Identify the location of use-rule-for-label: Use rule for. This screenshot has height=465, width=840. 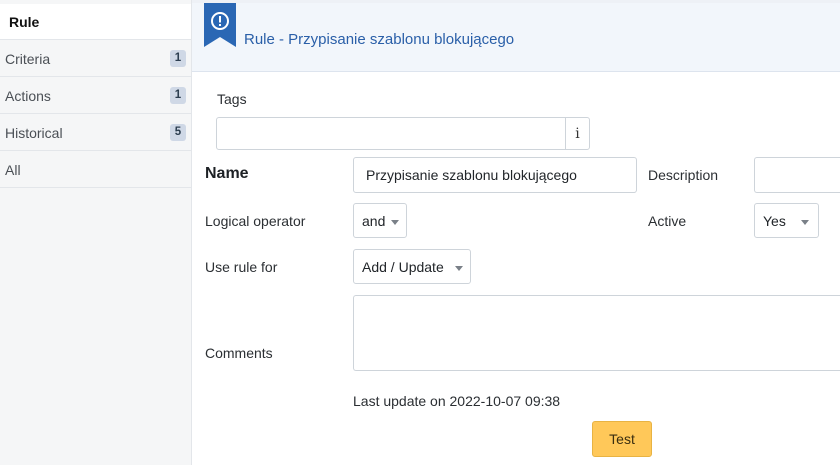
(241, 267).